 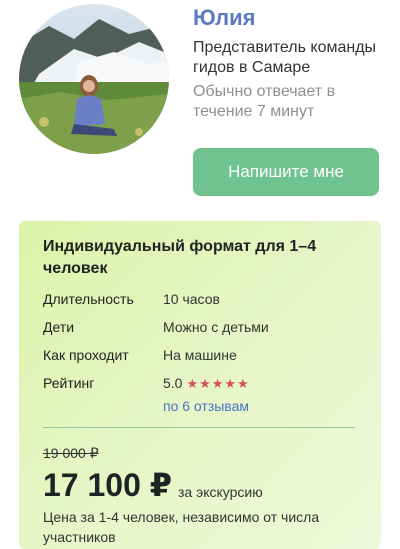 What do you see at coordinates (88, 299) in the screenshot?
I see `detail-key: Длительность` at bounding box center [88, 299].